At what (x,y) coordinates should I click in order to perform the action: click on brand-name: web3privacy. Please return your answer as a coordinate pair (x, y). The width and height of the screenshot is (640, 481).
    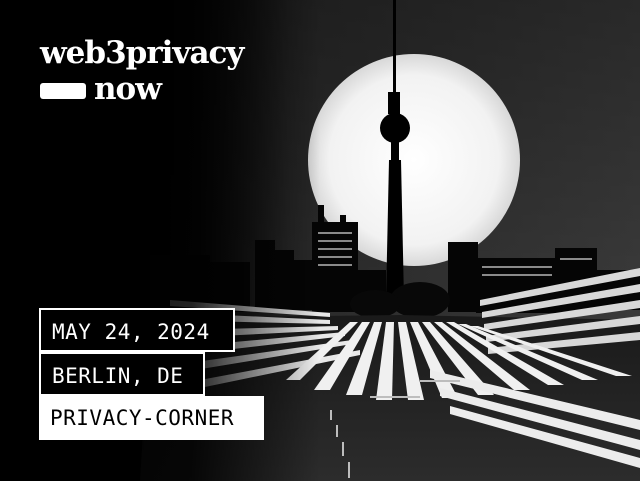
    Looking at the image, I should click on (142, 53).